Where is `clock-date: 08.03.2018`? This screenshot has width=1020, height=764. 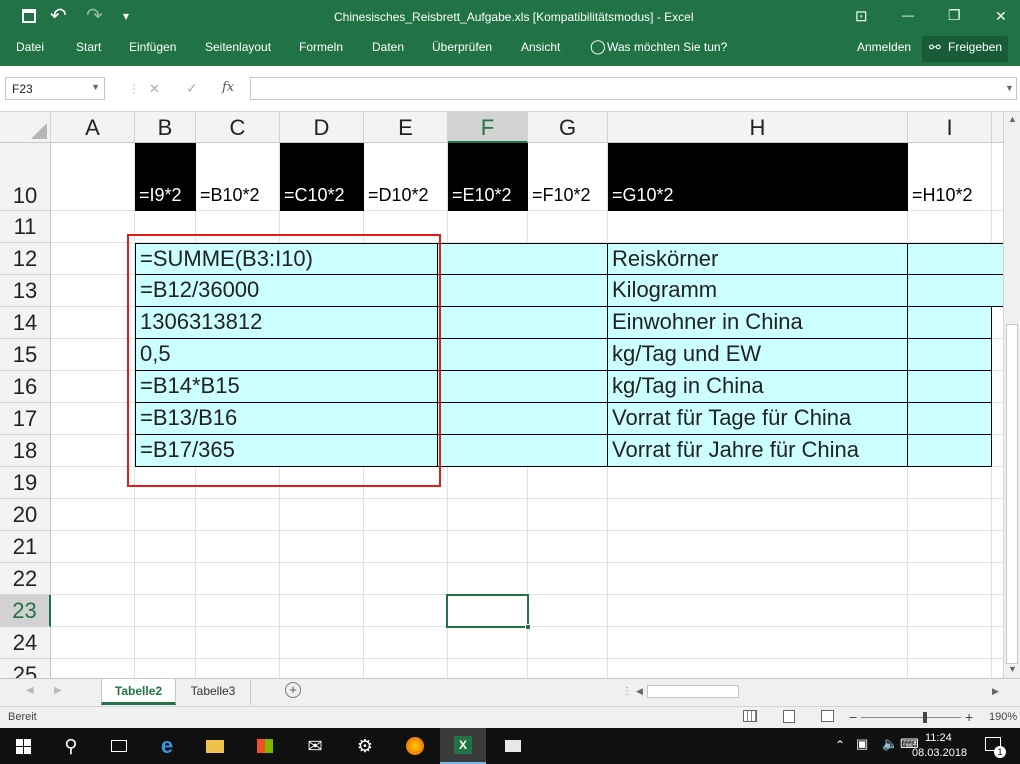
clock-date: 08.03.2018 is located at coordinates (939, 753).